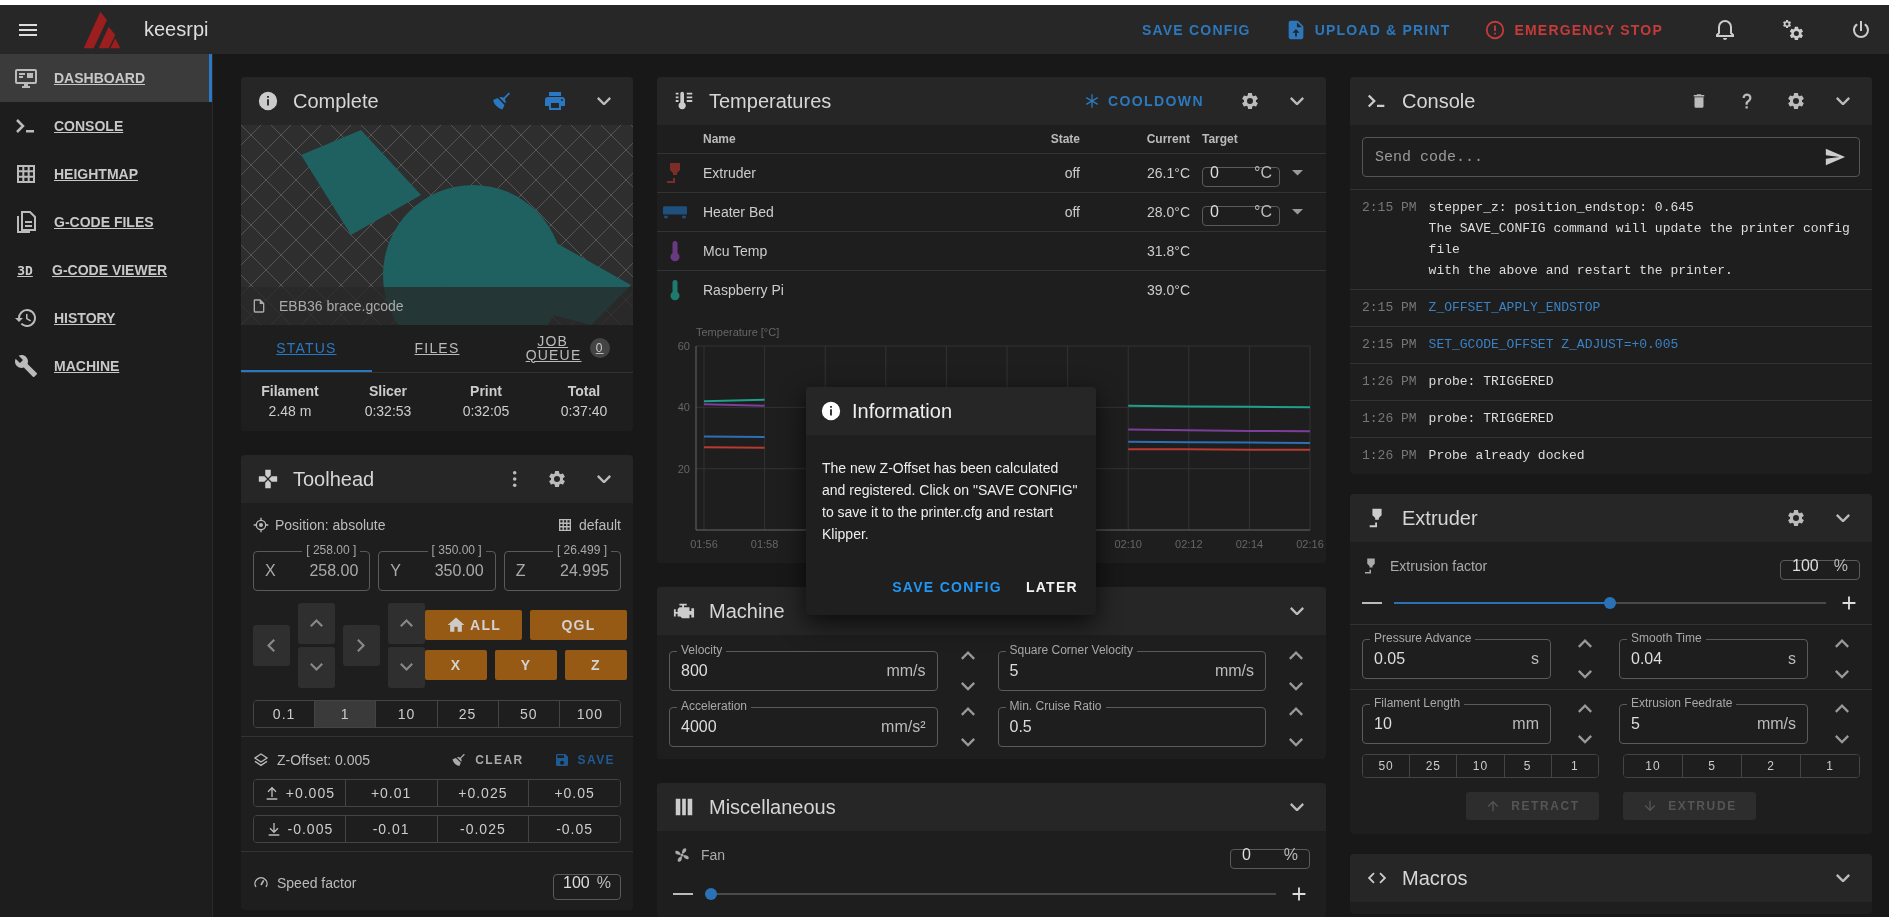 The height and width of the screenshot is (917, 1889). I want to click on more-icon, so click(514, 479).